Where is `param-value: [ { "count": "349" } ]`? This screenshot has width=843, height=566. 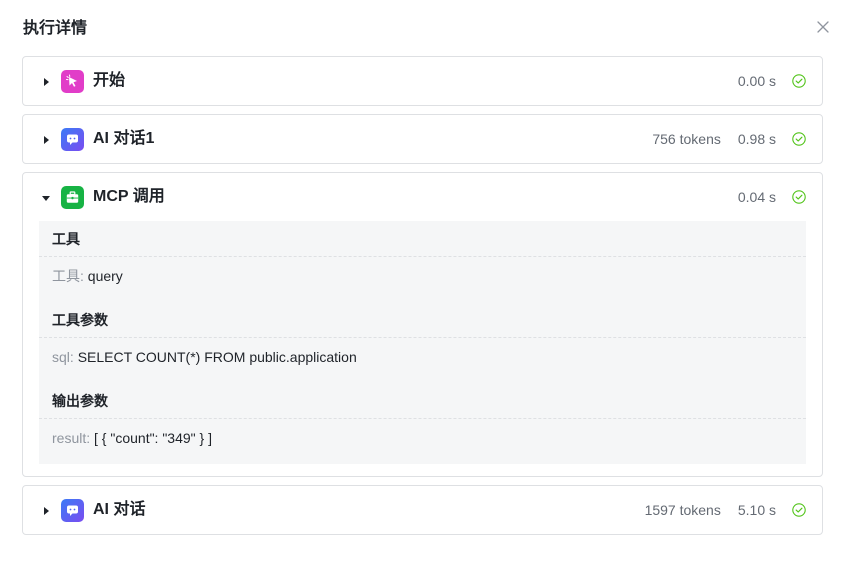 param-value: [ { "count": "349" } ] is located at coordinates (153, 438).